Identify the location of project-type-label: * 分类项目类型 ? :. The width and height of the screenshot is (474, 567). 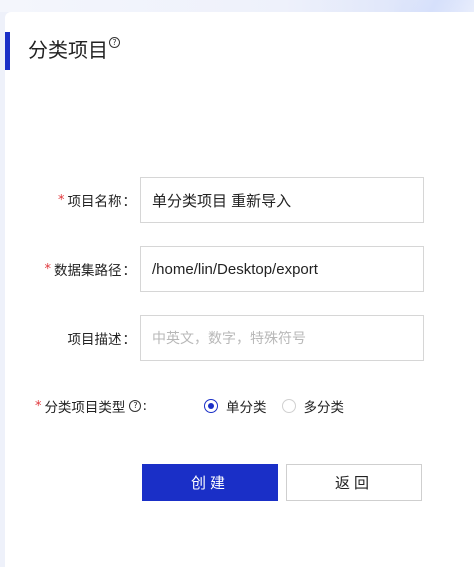
(91, 406).